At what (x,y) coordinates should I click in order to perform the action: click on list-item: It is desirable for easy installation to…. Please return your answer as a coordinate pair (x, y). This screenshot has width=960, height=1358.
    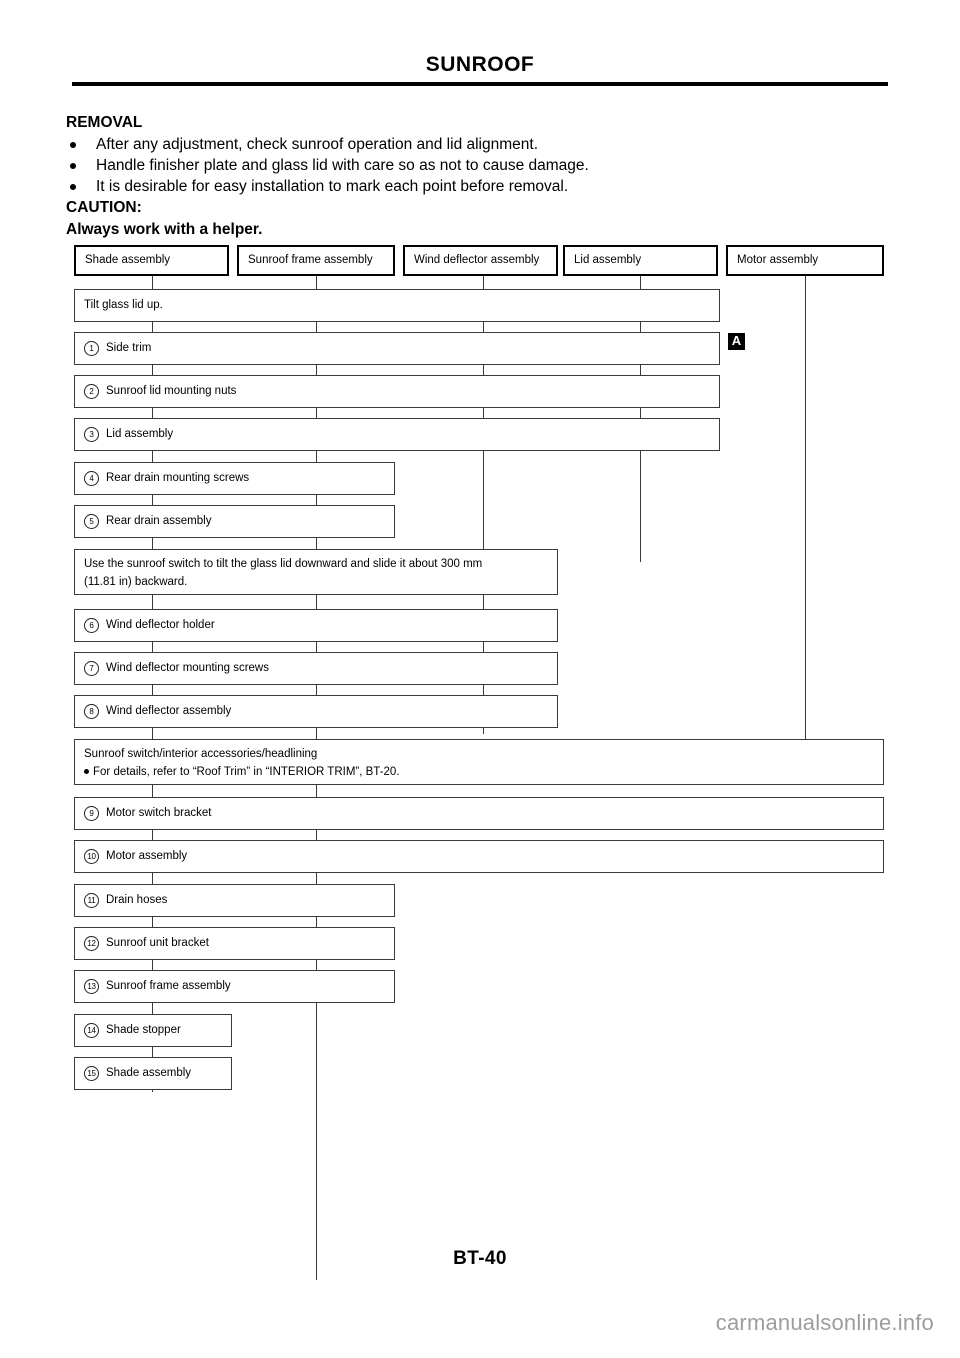
    Looking at the image, I should click on (481, 186).